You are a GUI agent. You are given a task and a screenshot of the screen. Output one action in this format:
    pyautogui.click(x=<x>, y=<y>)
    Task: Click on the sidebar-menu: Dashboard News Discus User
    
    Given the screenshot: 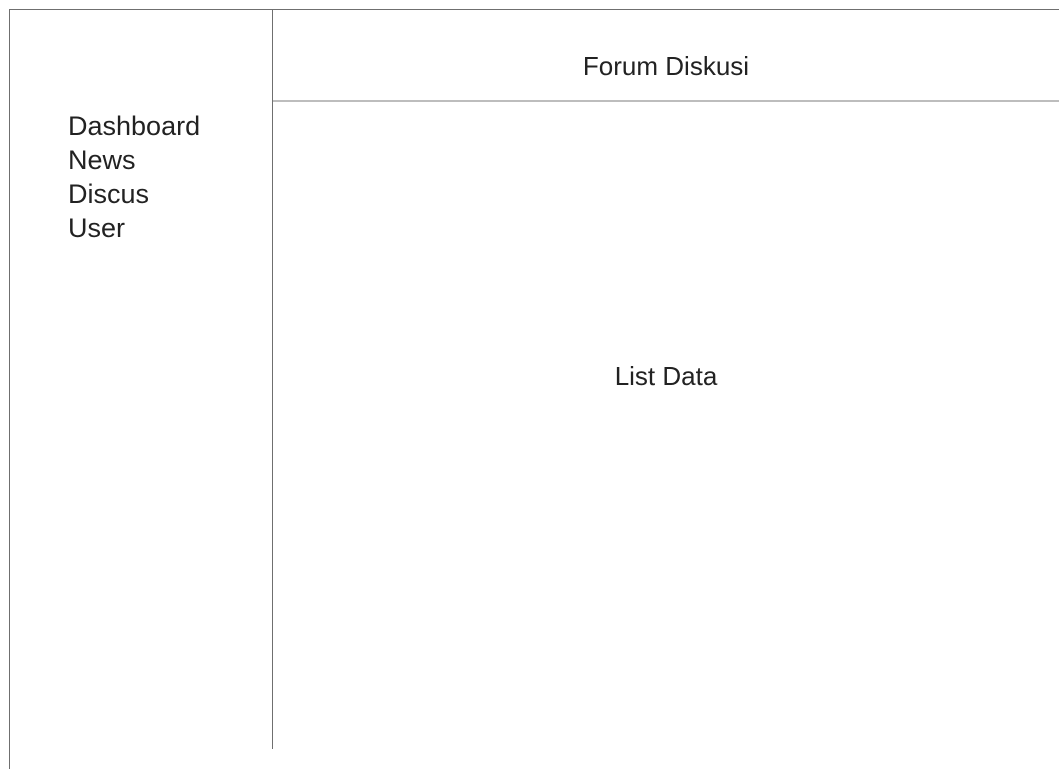 What is the action you would take?
    pyautogui.click(x=134, y=177)
    